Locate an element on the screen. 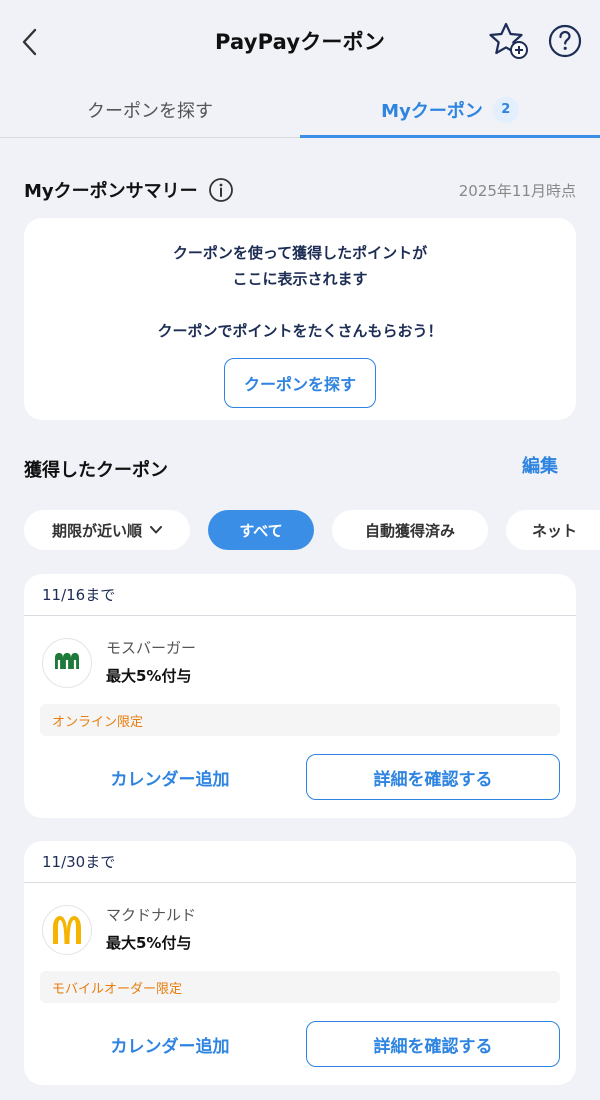 Image resolution: width=600 pixels, height=1100 pixels. limit-tag: オンライン限定 is located at coordinates (300, 720).